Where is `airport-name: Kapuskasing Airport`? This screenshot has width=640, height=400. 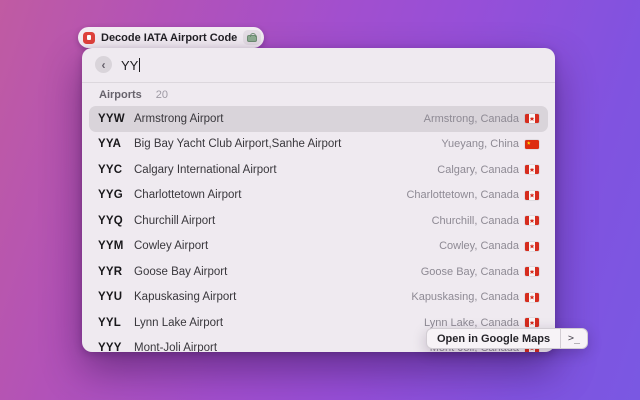
airport-name: Kapuskasing Airport is located at coordinates (185, 297).